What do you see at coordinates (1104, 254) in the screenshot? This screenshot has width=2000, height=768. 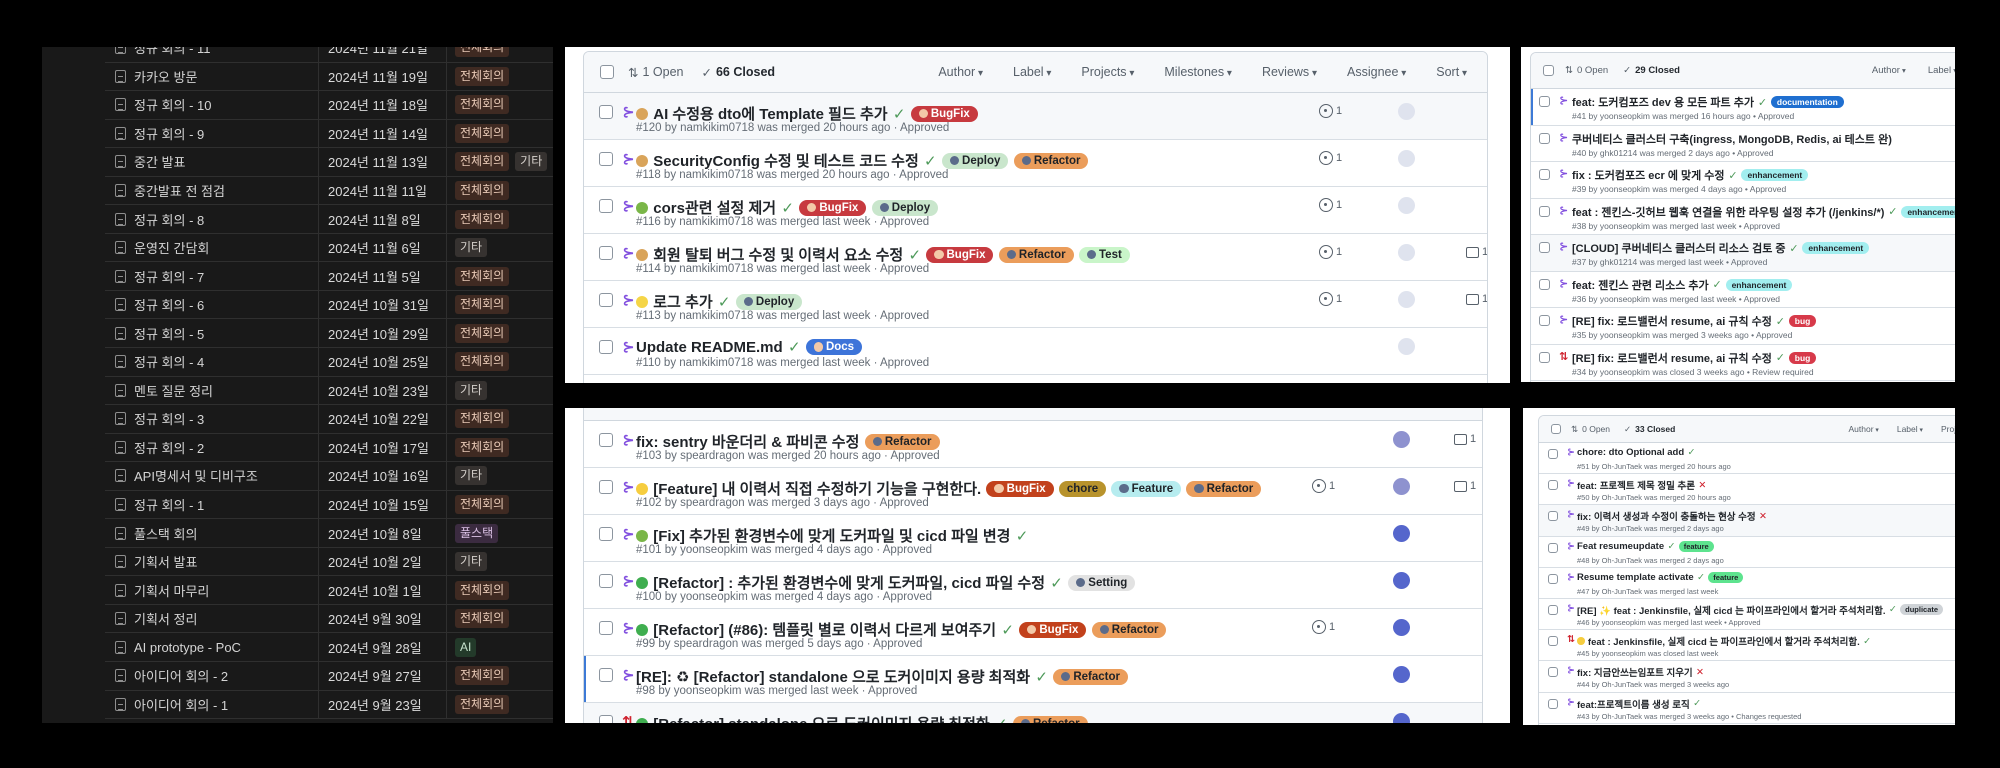 I see `label-test: Test` at bounding box center [1104, 254].